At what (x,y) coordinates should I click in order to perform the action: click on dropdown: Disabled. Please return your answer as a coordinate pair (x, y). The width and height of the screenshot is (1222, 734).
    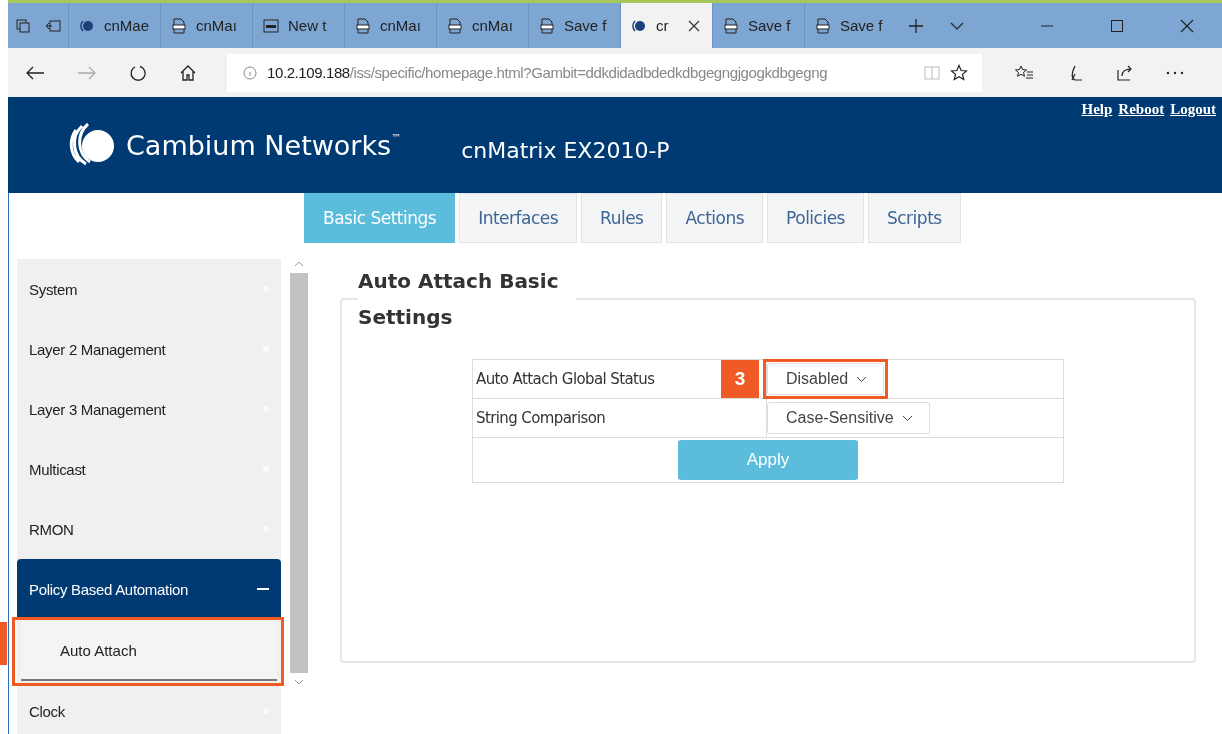
    Looking at the image, I should click on (826, 379).